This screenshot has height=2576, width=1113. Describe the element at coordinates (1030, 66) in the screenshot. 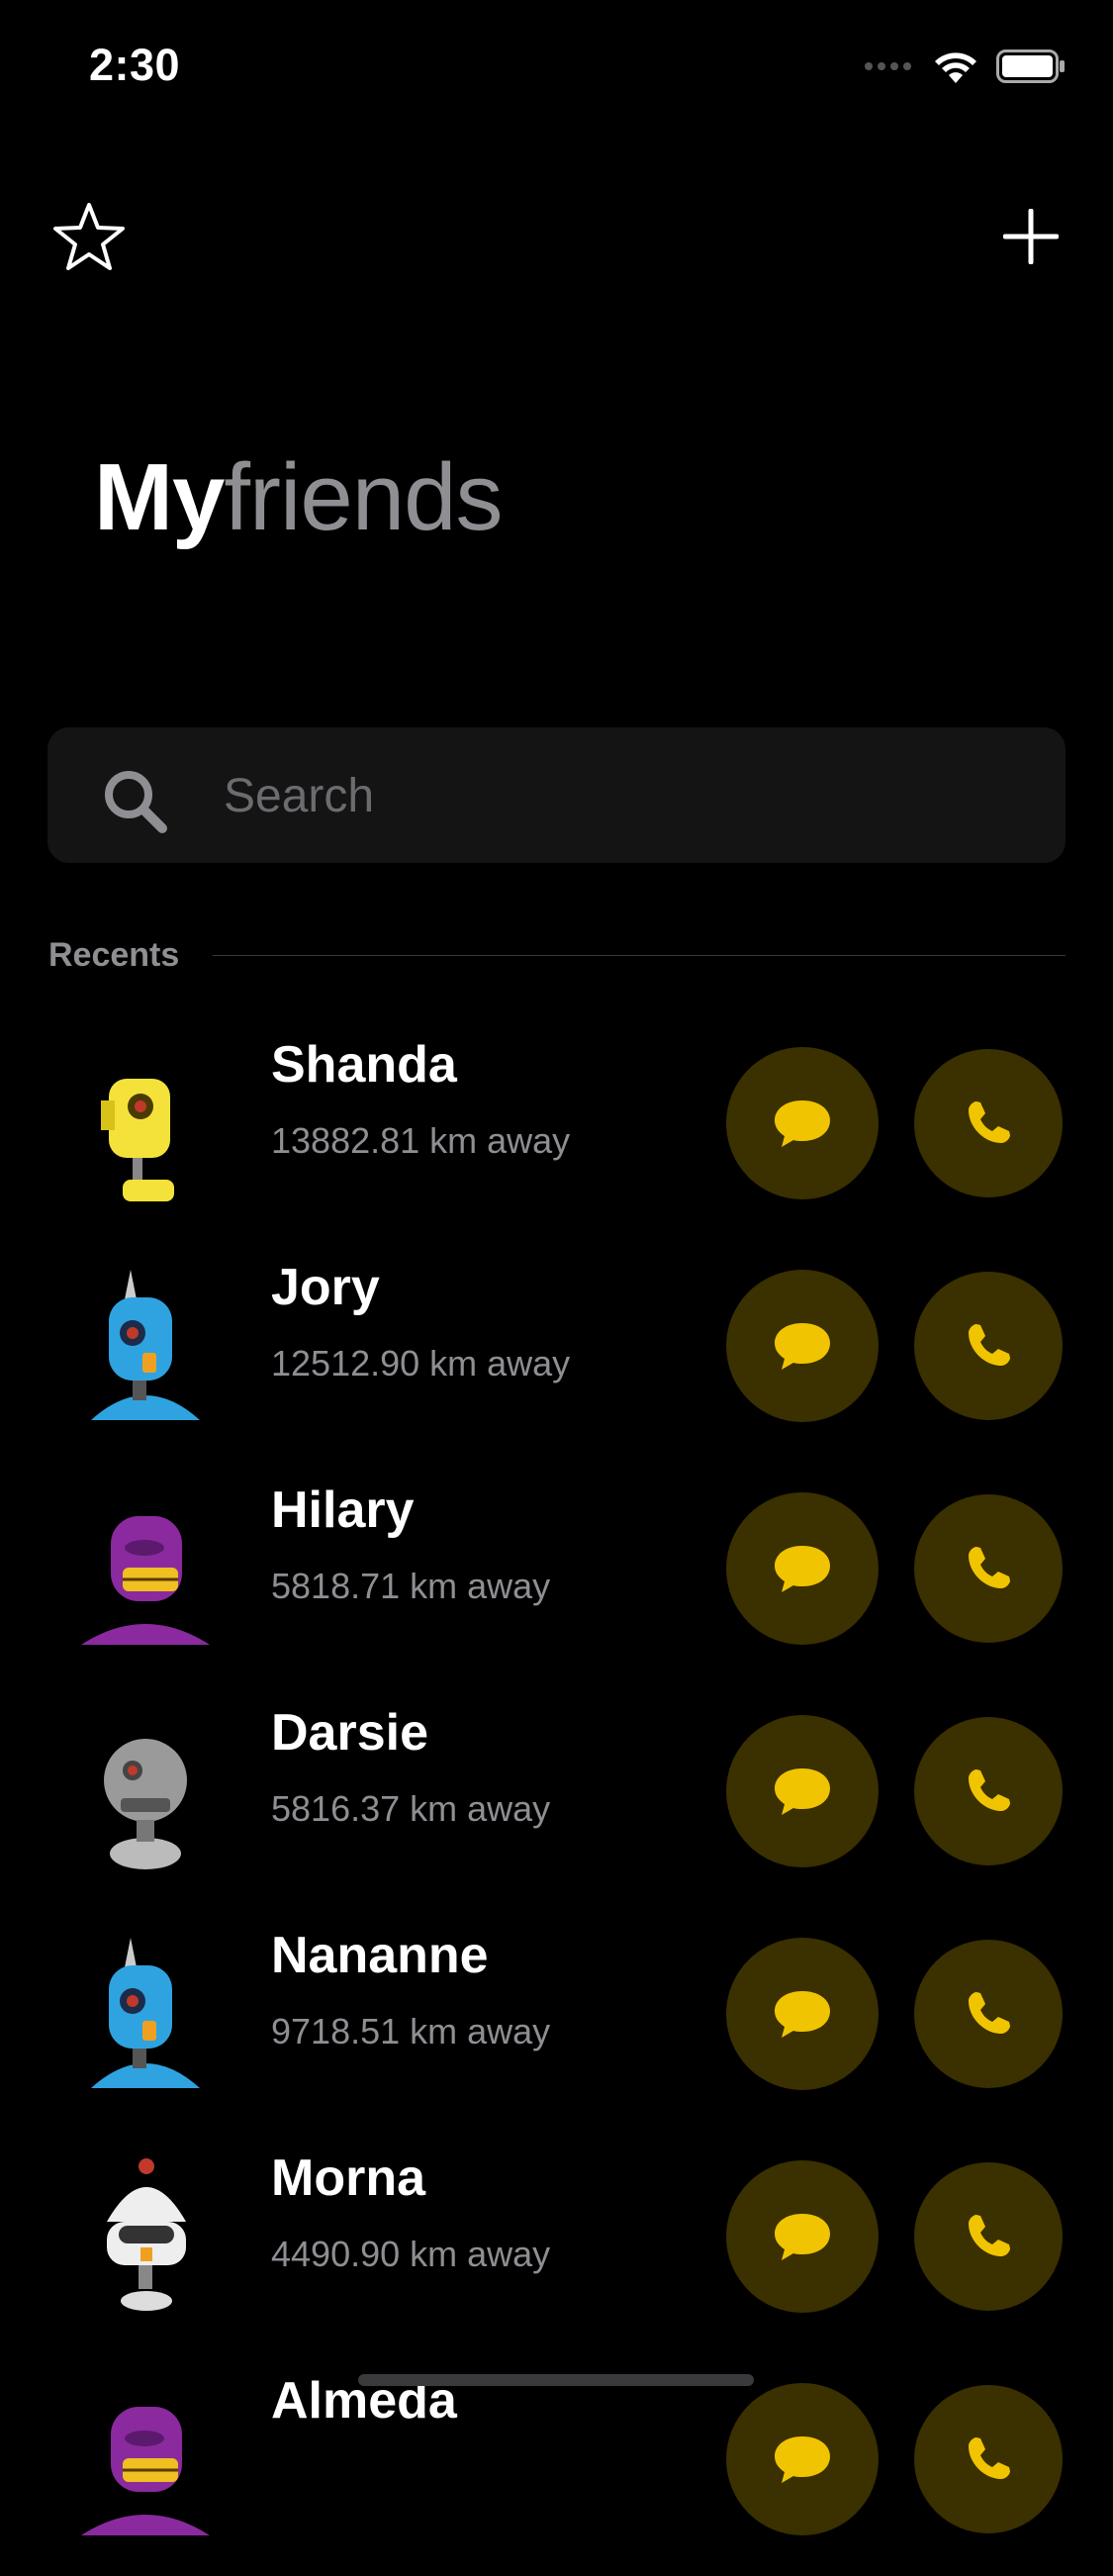

I see `battery-icon` at that location.